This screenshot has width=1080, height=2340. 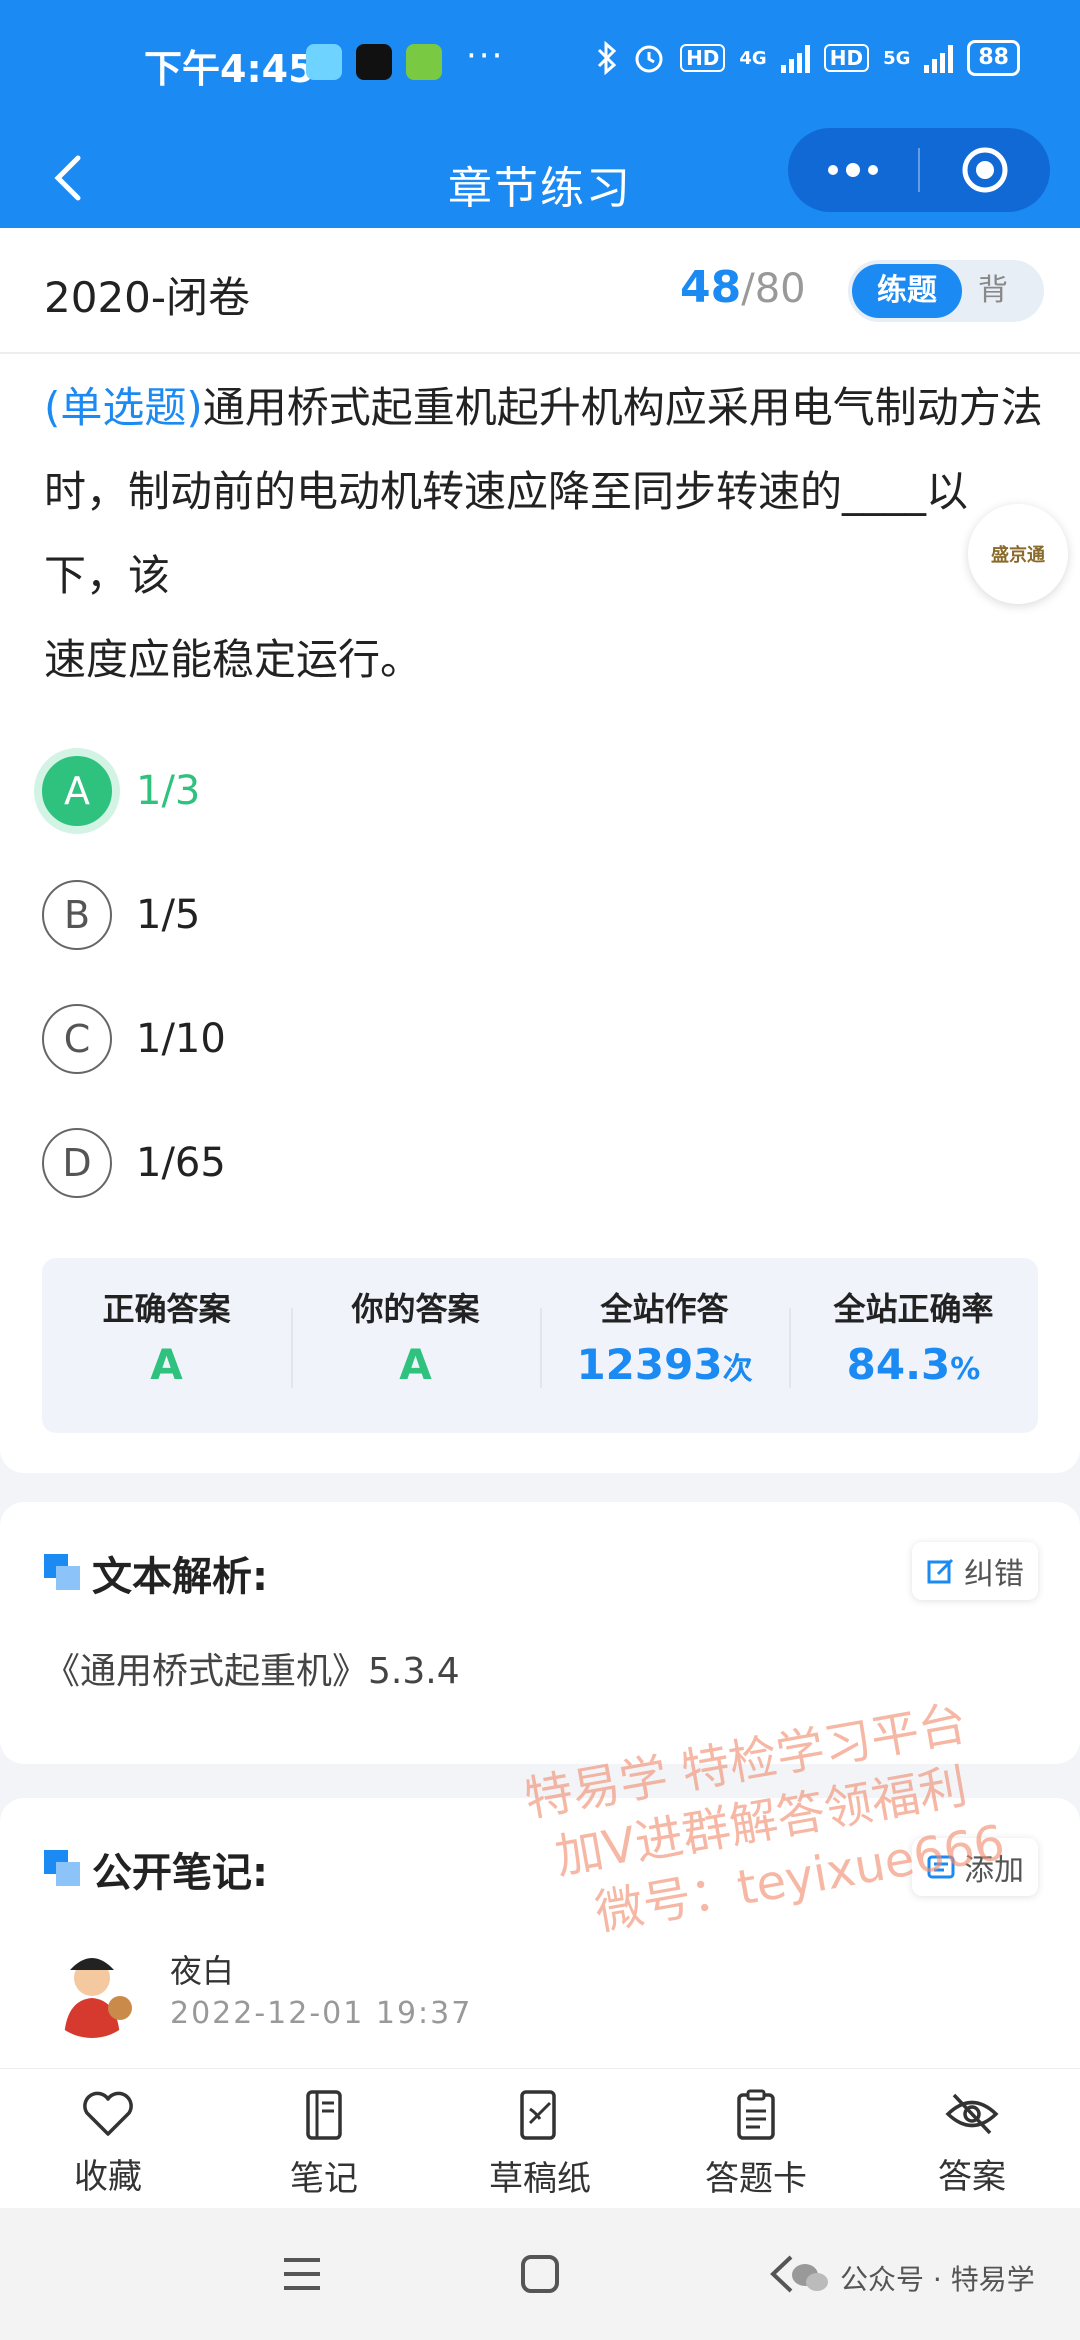 What do you see at coordinates (134, 1039) in the screenshot?
I see `option-c: C 1/10` at bounding box center [134, 1039].